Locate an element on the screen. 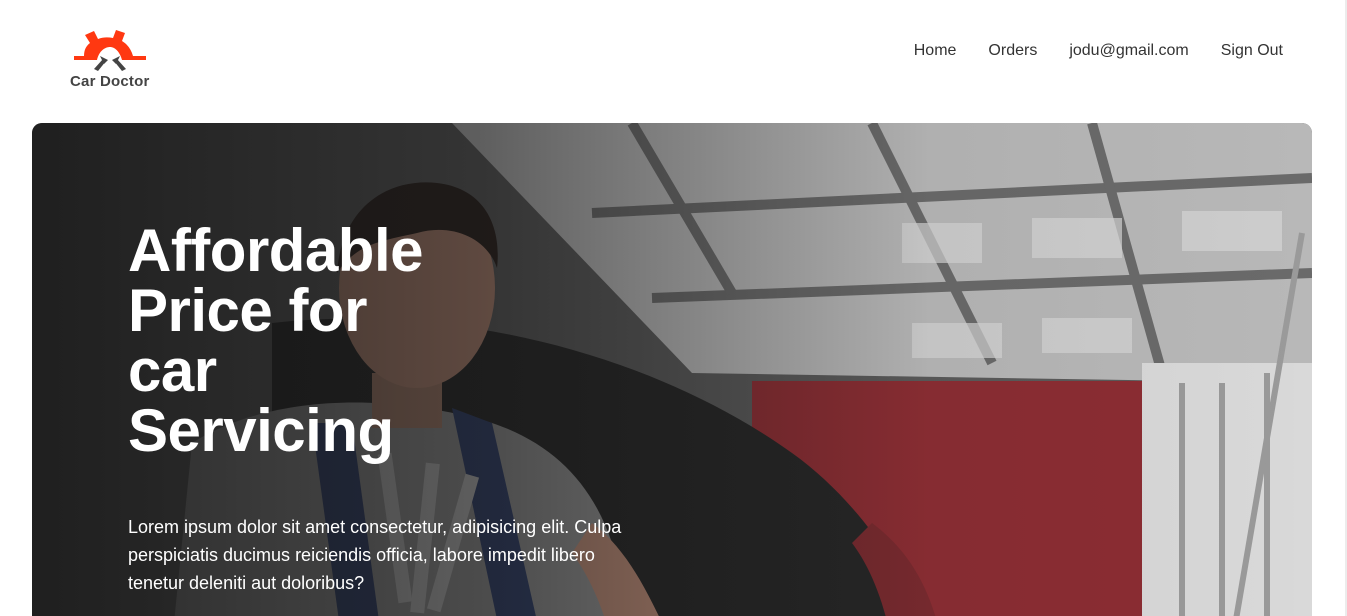 The image size is (1347, 616). logo: Car Doctor is located at coordinates (112, 61).